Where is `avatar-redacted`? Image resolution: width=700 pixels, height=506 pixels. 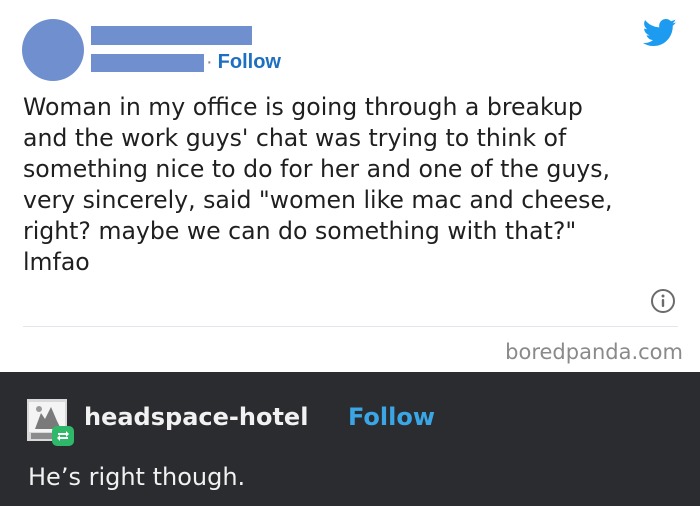
avatar-redacted is located at coordinates (53, 50).